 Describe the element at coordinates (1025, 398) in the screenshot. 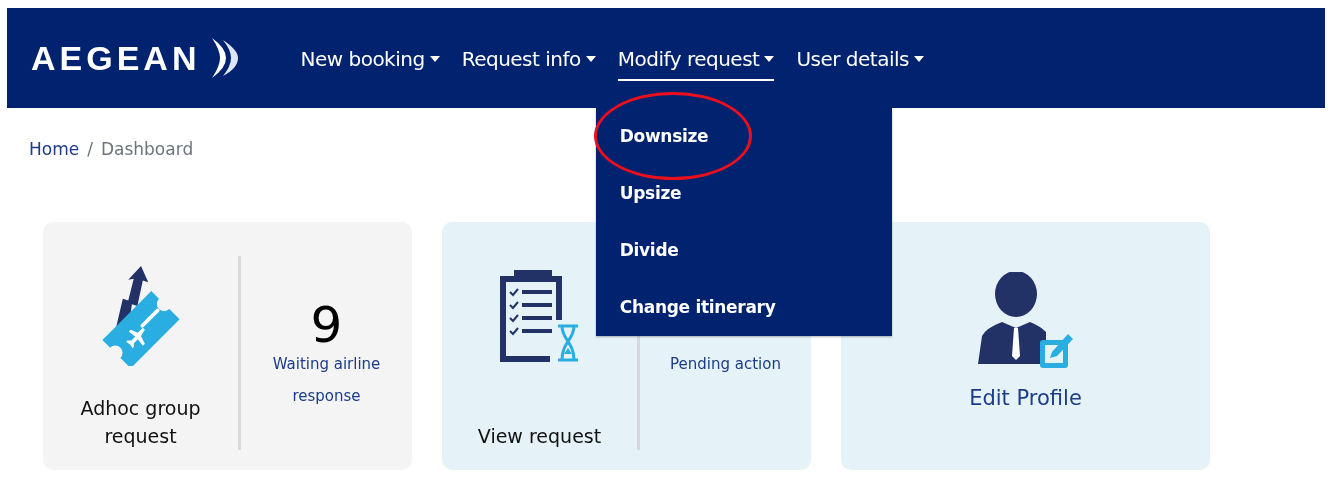

I see `card-title: Edit Profile` at that location.